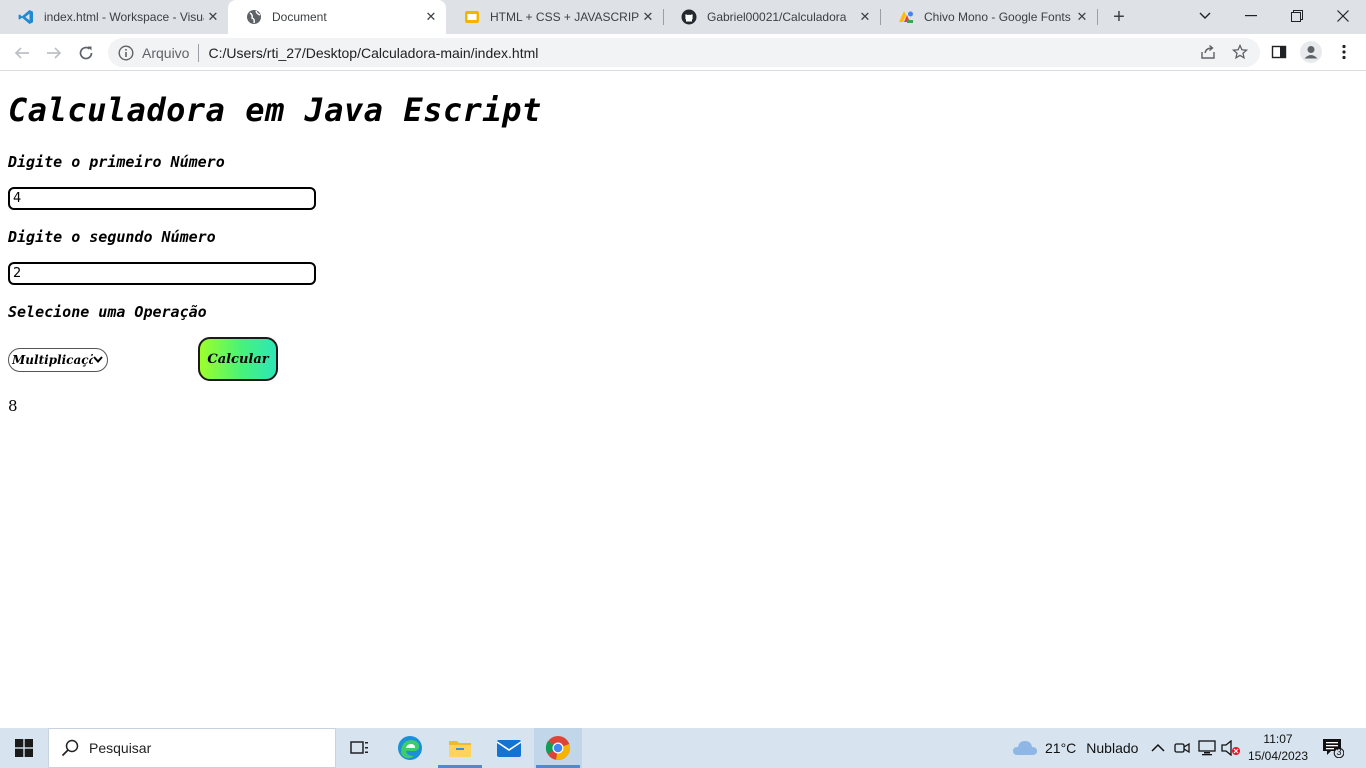 The image size is (1366, 768). I want to click on operation-selected-value: Multiplicação, so click(52, 360).